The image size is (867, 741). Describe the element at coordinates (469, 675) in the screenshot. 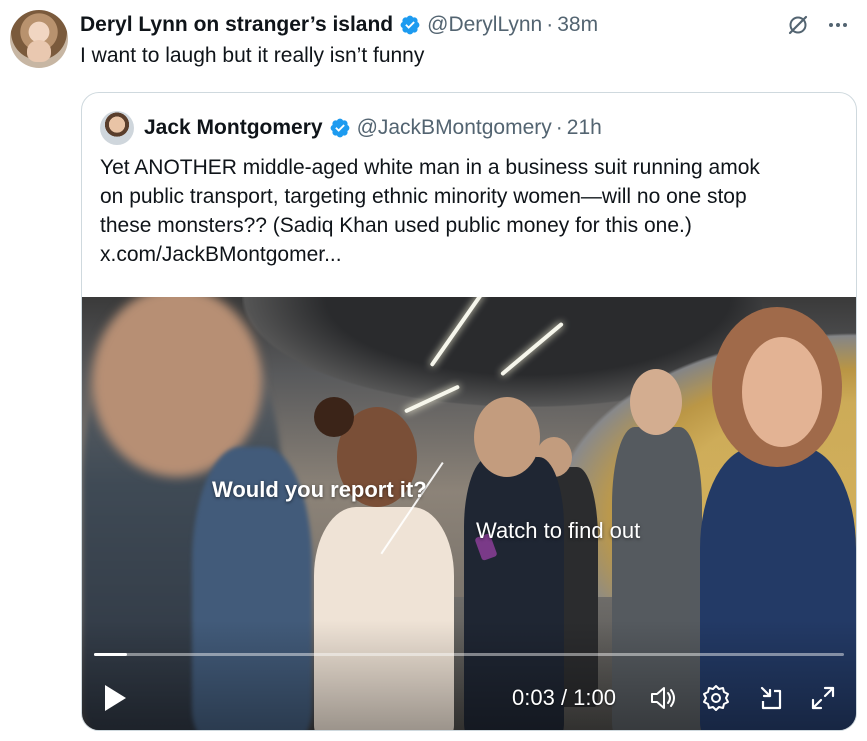

I see `controls-gradient` at that location.